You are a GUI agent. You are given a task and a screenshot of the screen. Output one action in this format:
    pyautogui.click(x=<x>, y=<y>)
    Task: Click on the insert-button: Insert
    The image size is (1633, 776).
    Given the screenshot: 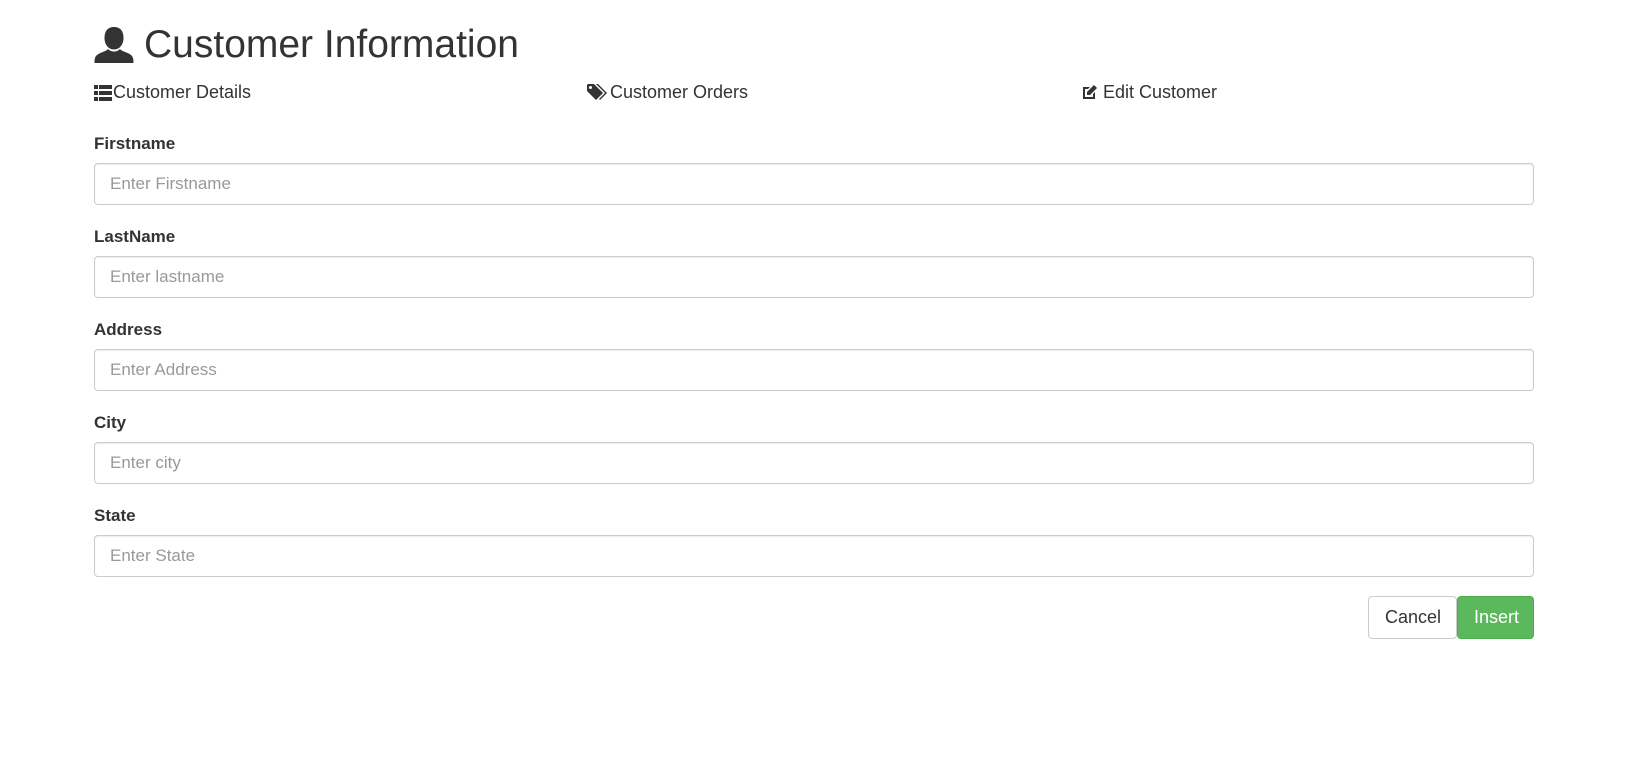 What is the action you would take?
    pyautogui.click(x=1495, y=617)
    